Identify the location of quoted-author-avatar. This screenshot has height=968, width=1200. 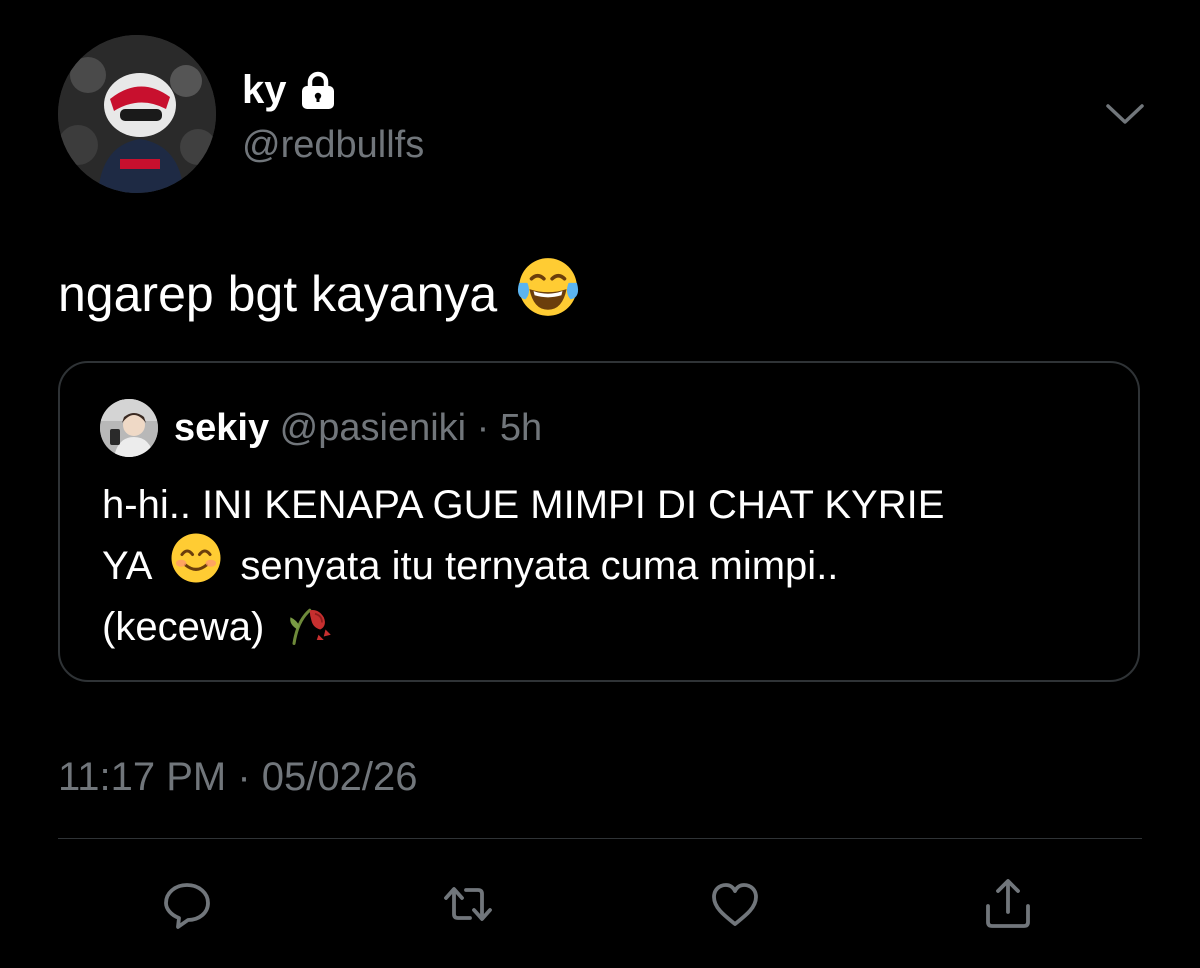
(129, 428).